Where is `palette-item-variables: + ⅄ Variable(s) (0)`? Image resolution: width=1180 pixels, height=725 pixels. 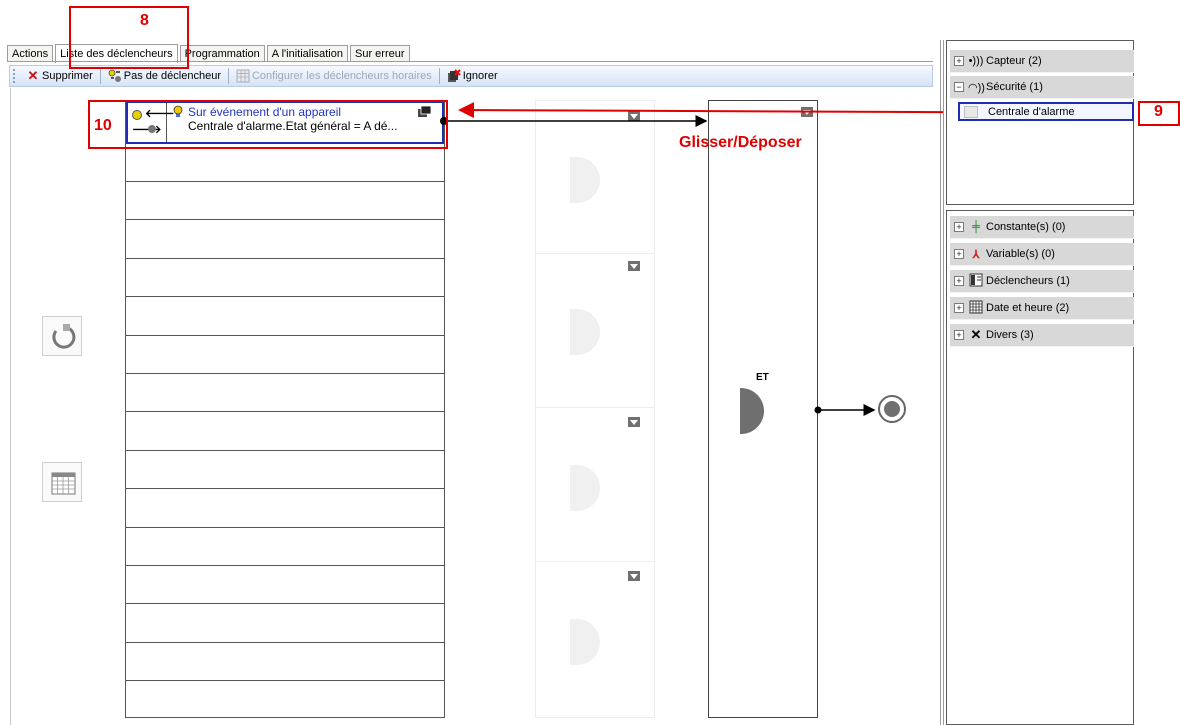
palette-item-variables: + ⅄ Variable(s) (0) is located at coordinates (1042, 254).